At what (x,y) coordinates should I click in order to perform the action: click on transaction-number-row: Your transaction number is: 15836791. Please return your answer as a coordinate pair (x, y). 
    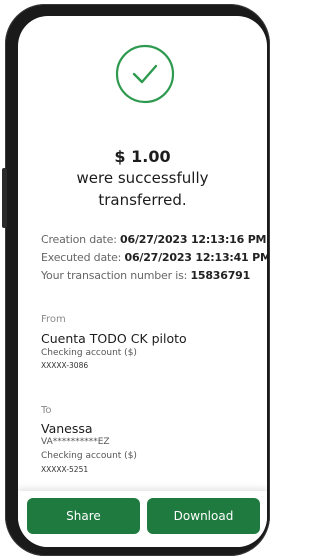
    Looking at the image, I should click on (145, 275).